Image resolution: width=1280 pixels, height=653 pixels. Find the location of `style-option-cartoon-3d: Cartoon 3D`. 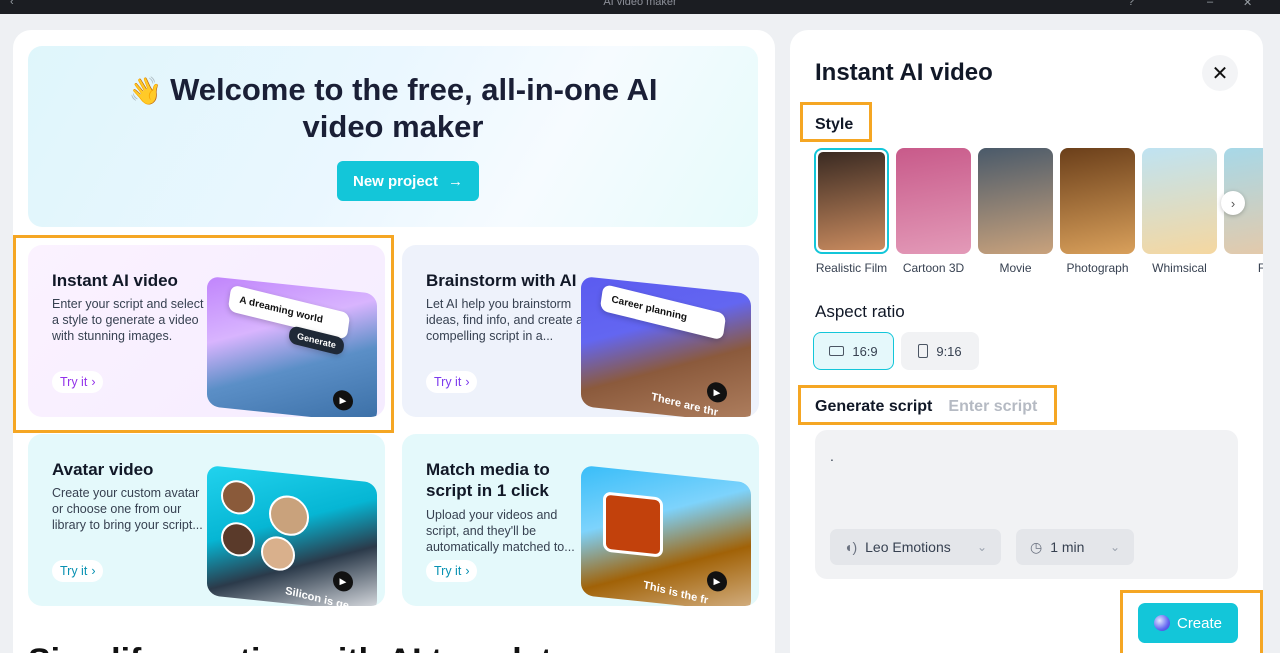

style-option-cartoon-3d: Cartoon 3D is located at coordinates (933, 211).